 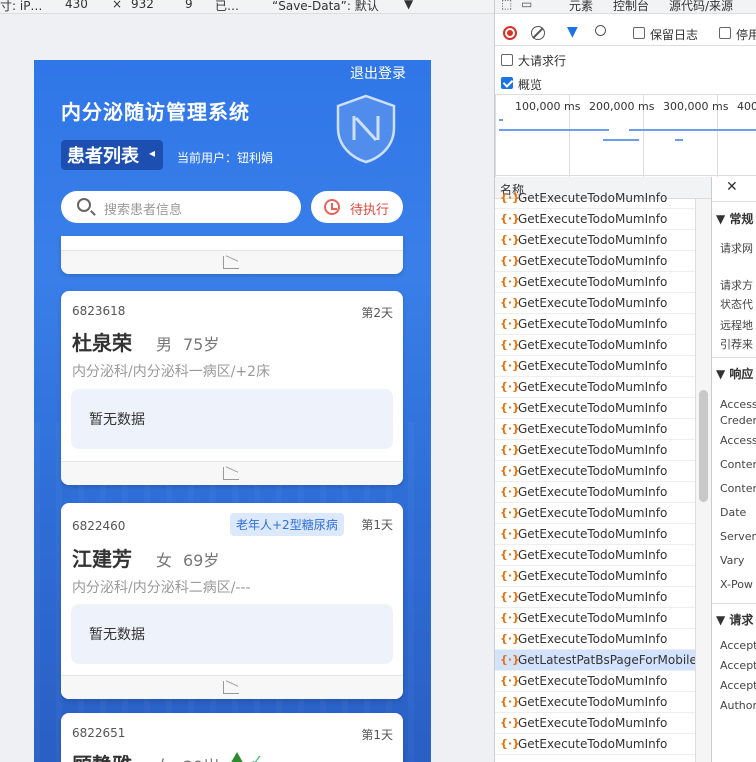 What do you see at coordinates (734, 619) in the screenshot?
I see `request-headers-section: ▼ 请求` at bounding box center [734, 619].